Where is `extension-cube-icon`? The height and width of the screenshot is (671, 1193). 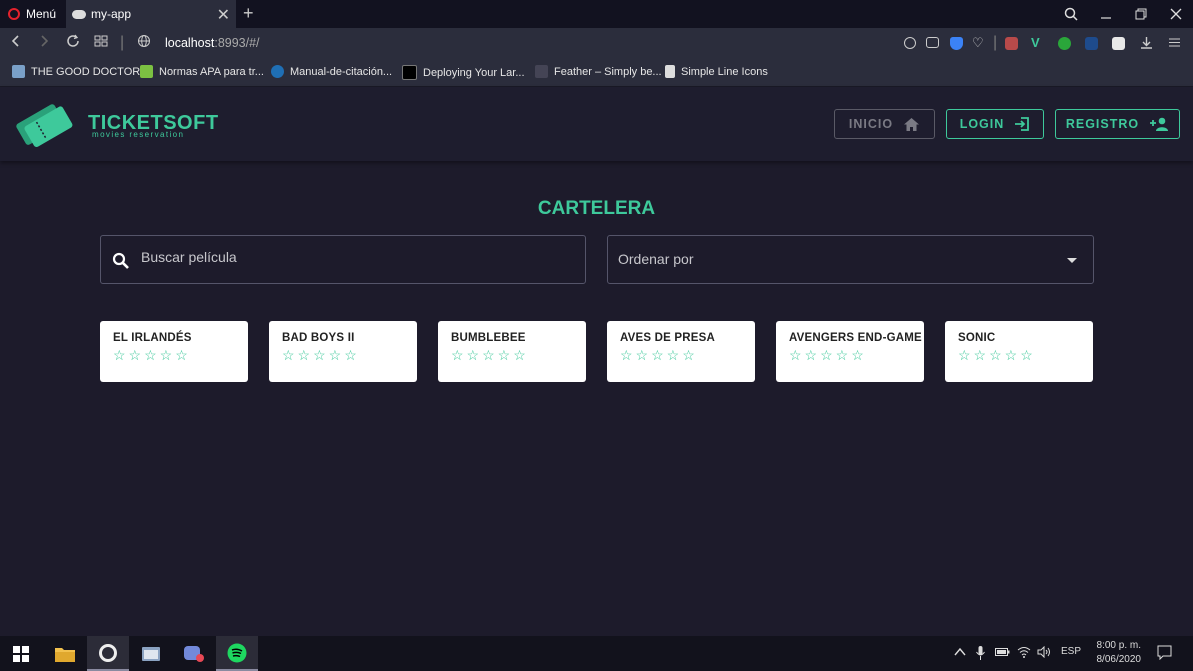
extension-cube-icon is located at coordinates (1011, 43).